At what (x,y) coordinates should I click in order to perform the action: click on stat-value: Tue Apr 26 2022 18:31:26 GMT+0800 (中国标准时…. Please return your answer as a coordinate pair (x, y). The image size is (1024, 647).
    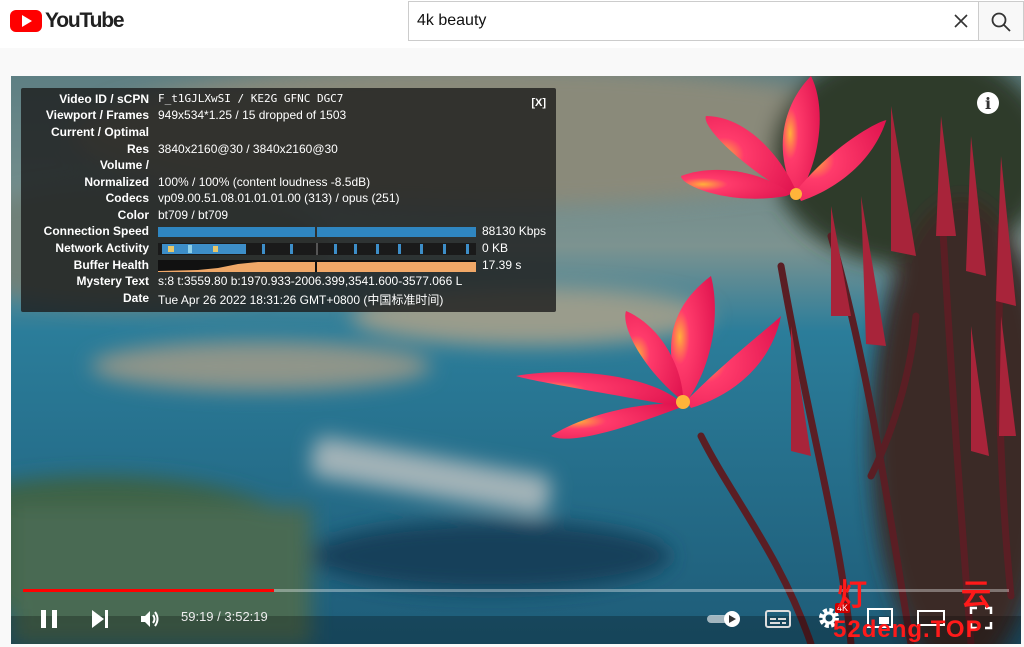
    Looking at the image, I should click on (301, 300).